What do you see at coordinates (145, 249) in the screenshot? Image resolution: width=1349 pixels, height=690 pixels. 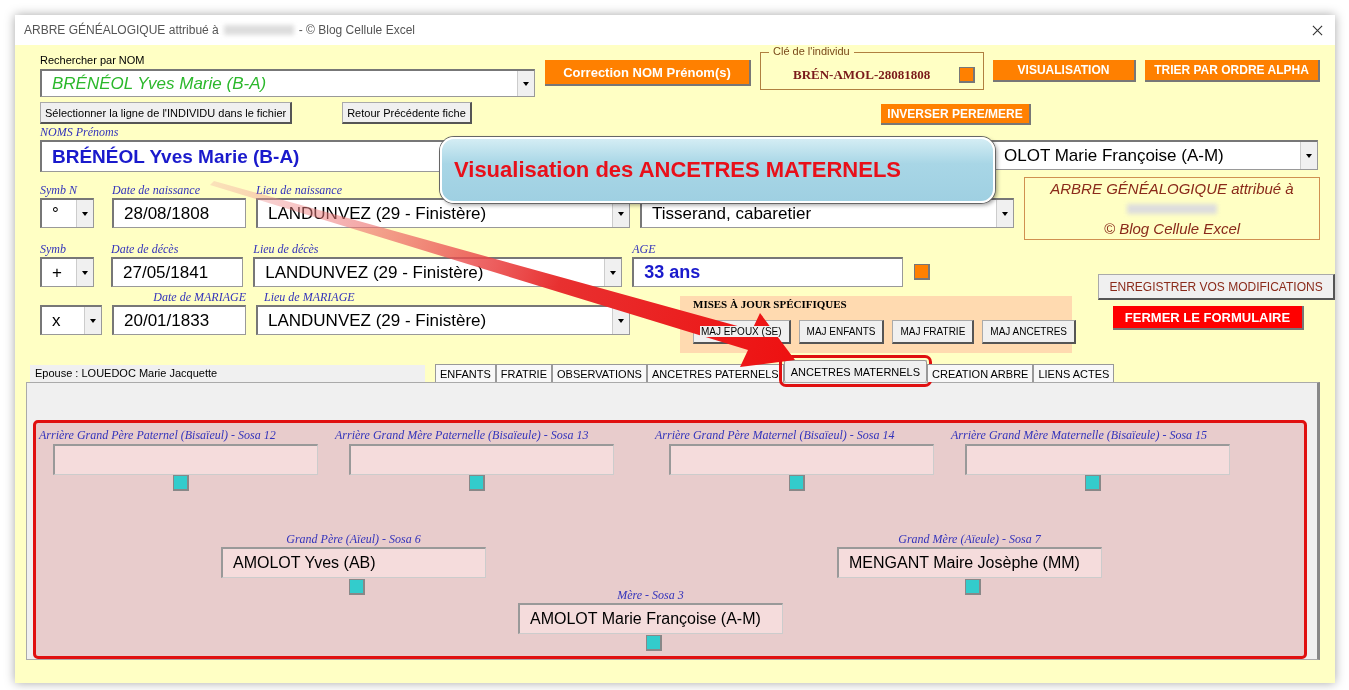 I see `field-label: Date de décès` at bounding box center [145, 249].